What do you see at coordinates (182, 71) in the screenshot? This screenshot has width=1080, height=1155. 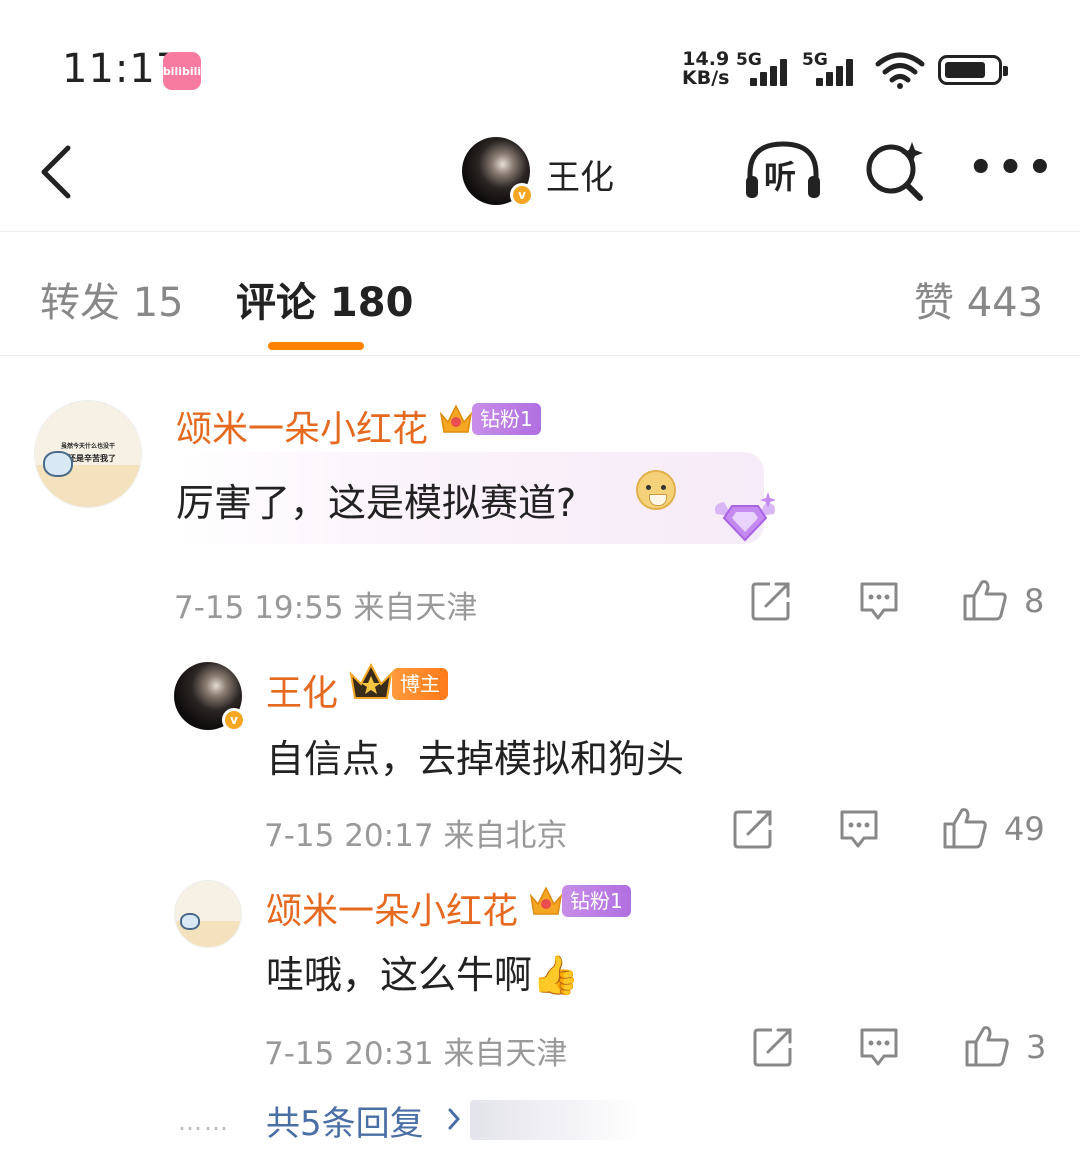 I see `bilibili-app-icon: bilibili` at bounding box center [182, 71].